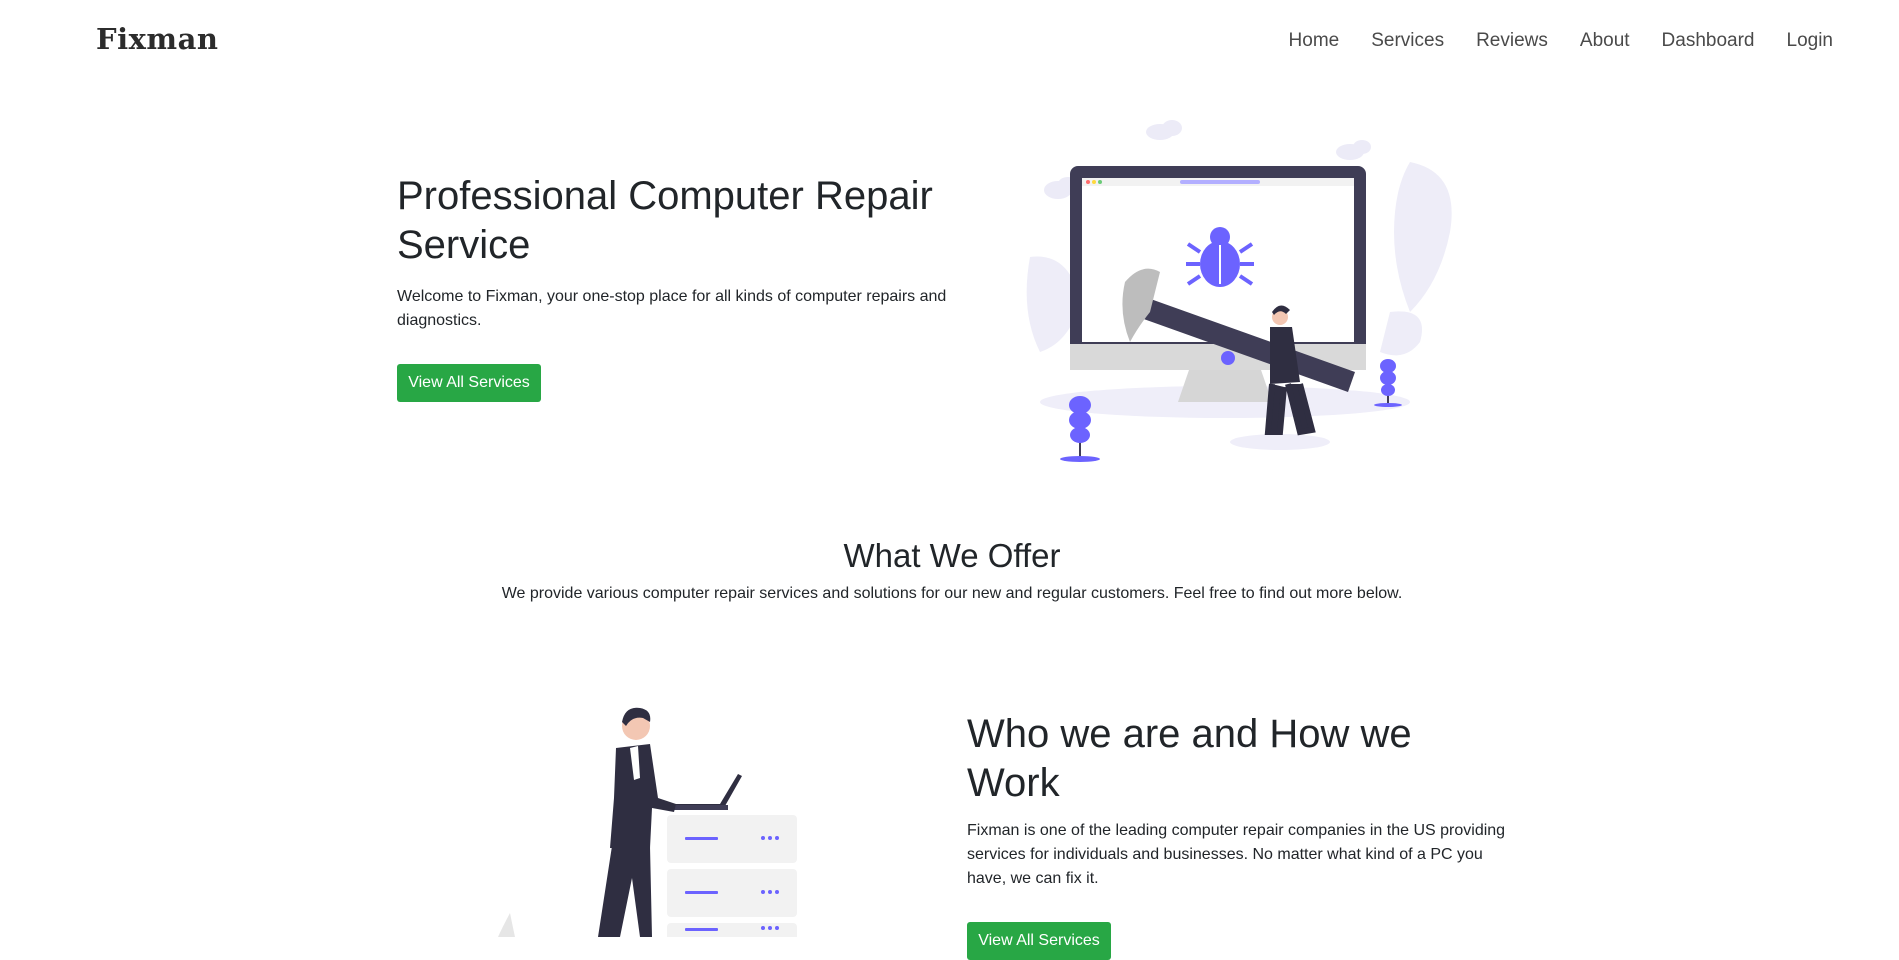 This screenshot has width=1899, height=960. What do you see at coordinates (647, 822) in the screenshot?
I see `server-technician-illustration` at bounding box center [647, 822].